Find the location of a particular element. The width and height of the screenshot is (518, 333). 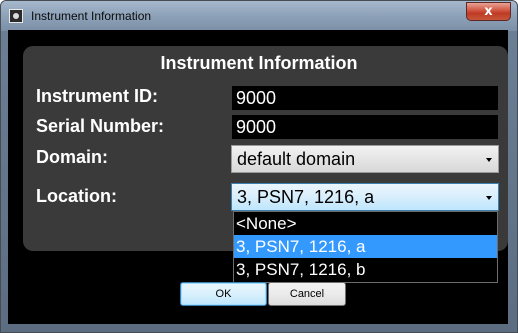

location-option: <None> is located at coordinates (365, 223).